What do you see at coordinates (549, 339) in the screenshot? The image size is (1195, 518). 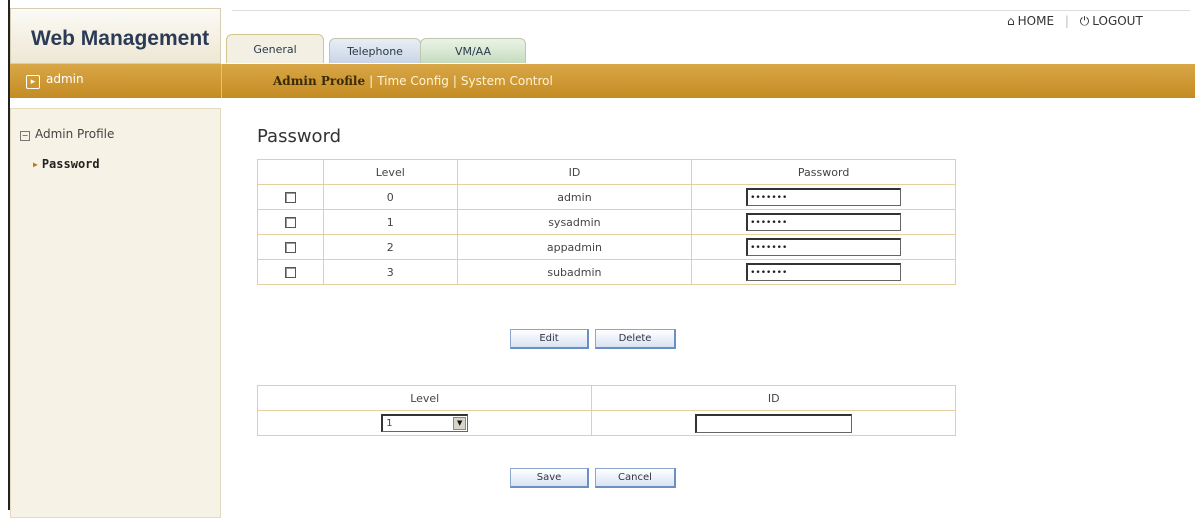 I see `edit-button: Edit` at bounding box center [549, 339].